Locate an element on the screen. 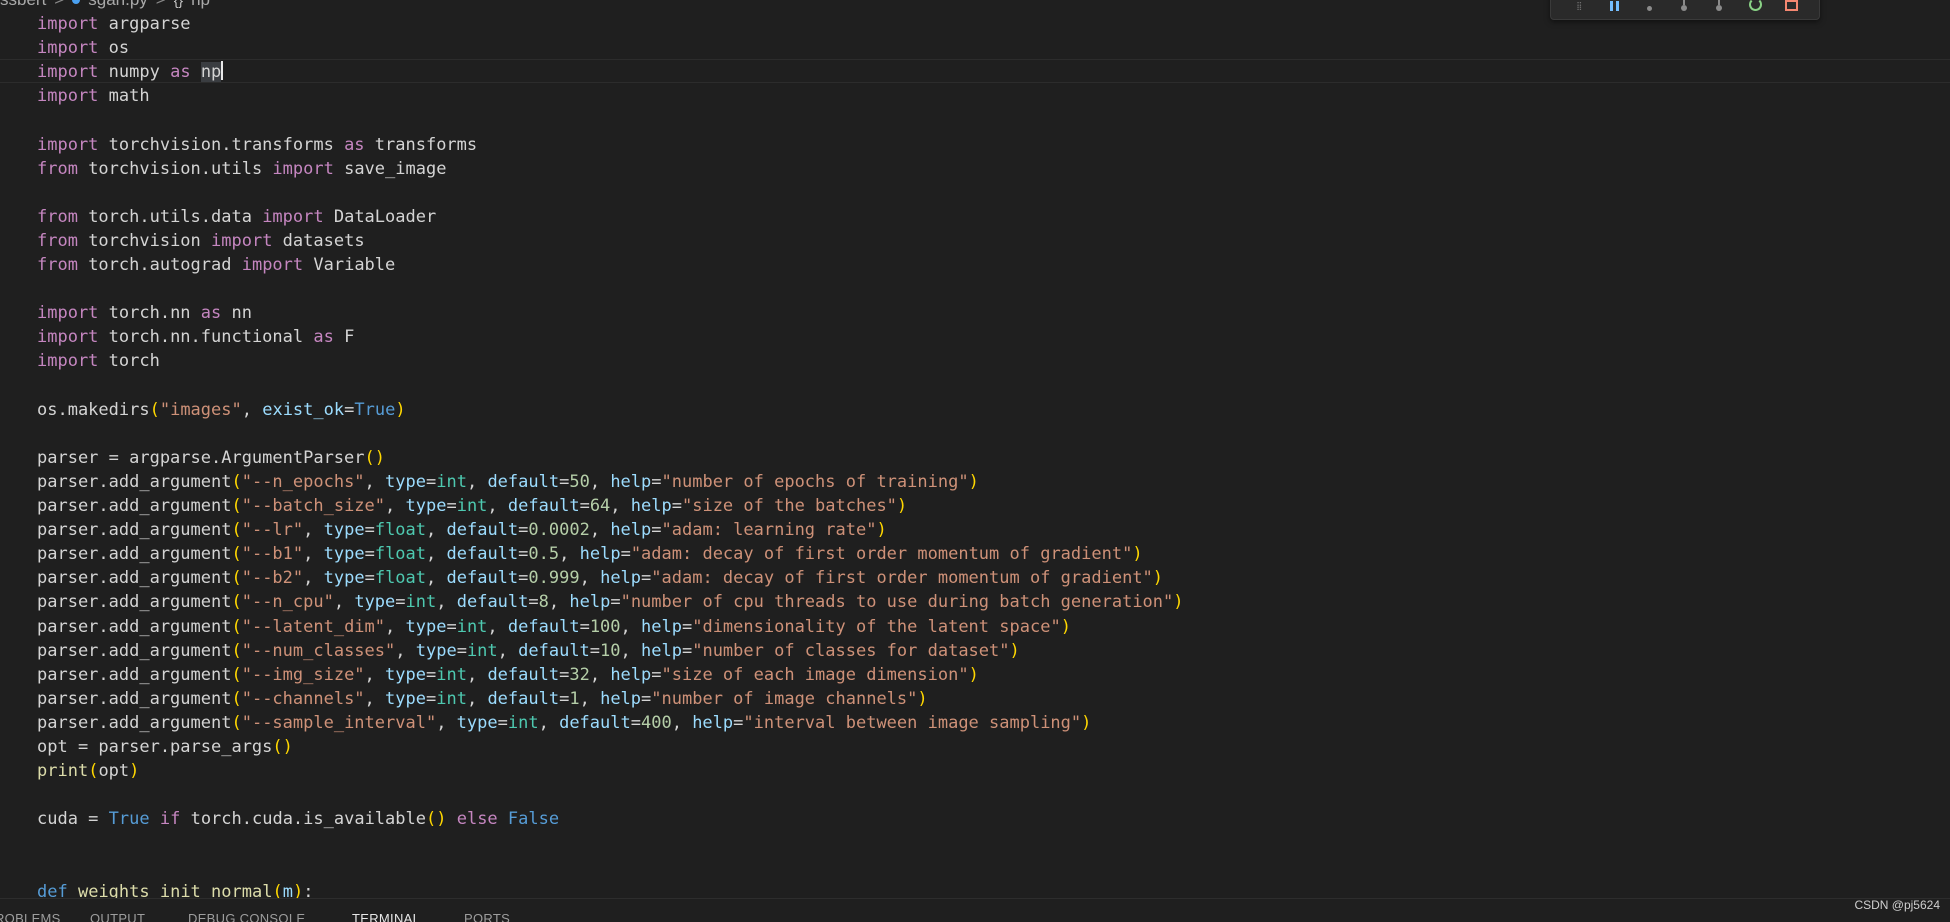  drag-handle-icon: ⁞⁞ is located at coordinates (1579, 6).